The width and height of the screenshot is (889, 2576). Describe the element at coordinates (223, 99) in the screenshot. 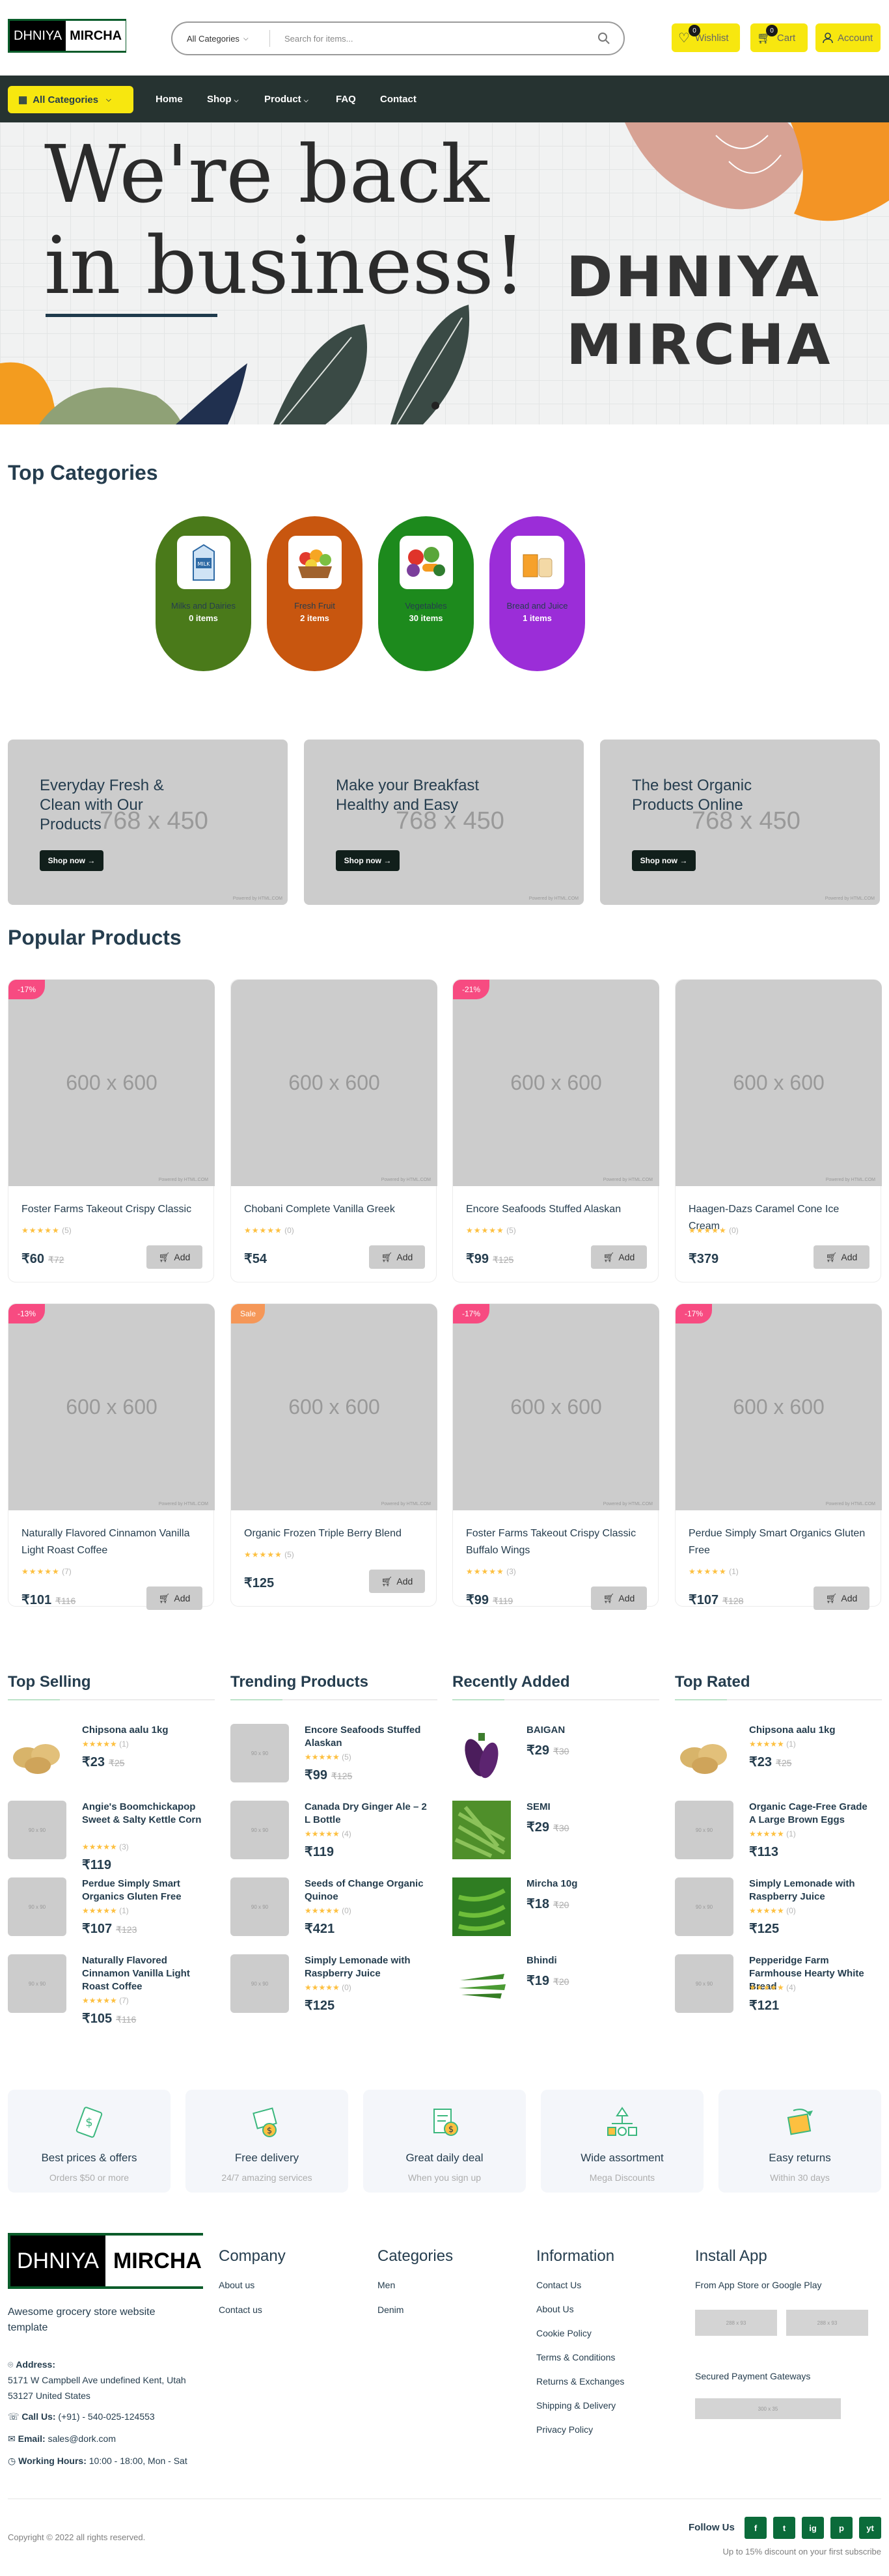

I see `nav-shop: Shop ⌵` at that location.